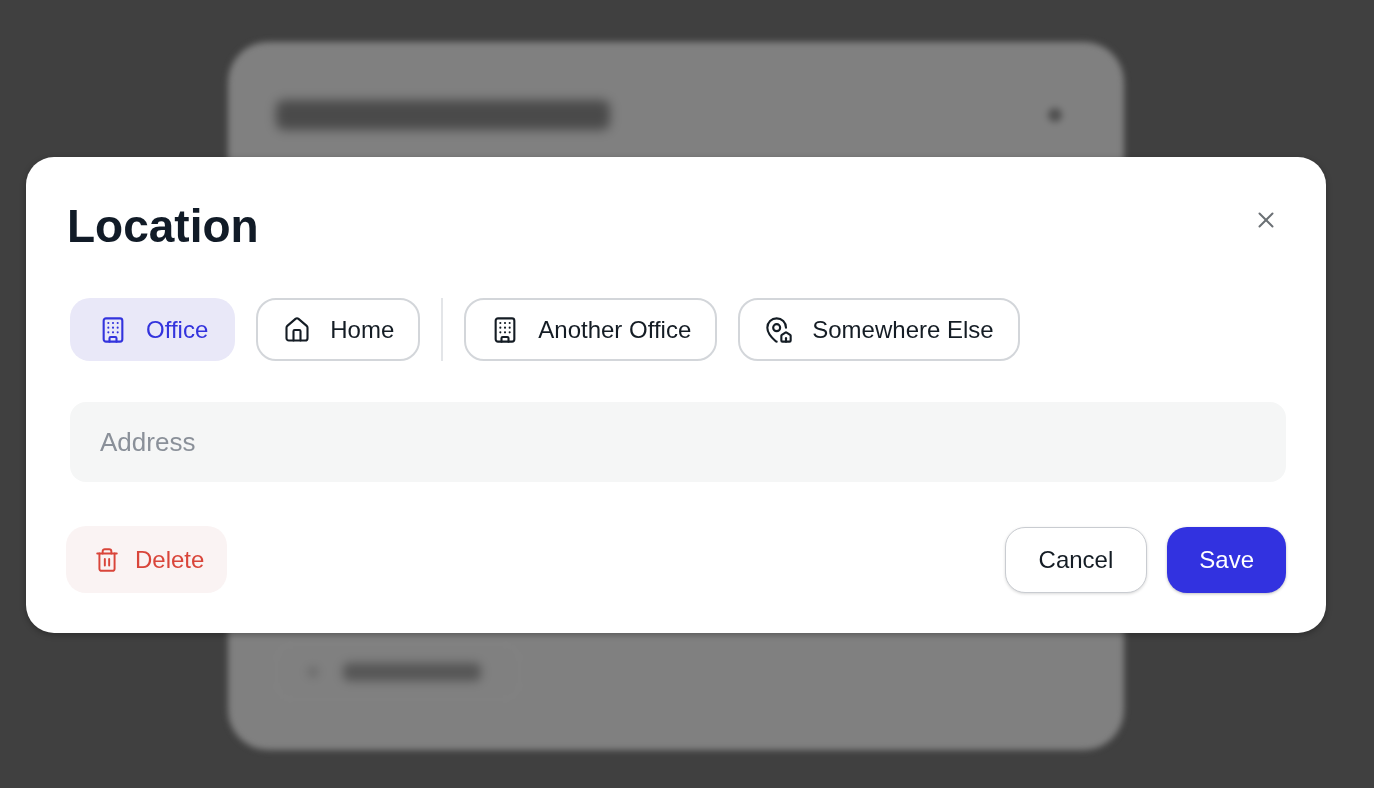 This screenshot has height=788, width=1374. Describe the element at coordinates (297, 329) in the screenshot. I see `house-icon` at that location.